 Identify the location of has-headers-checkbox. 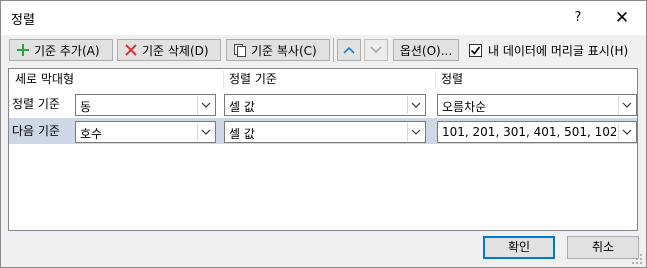
(475, 50).